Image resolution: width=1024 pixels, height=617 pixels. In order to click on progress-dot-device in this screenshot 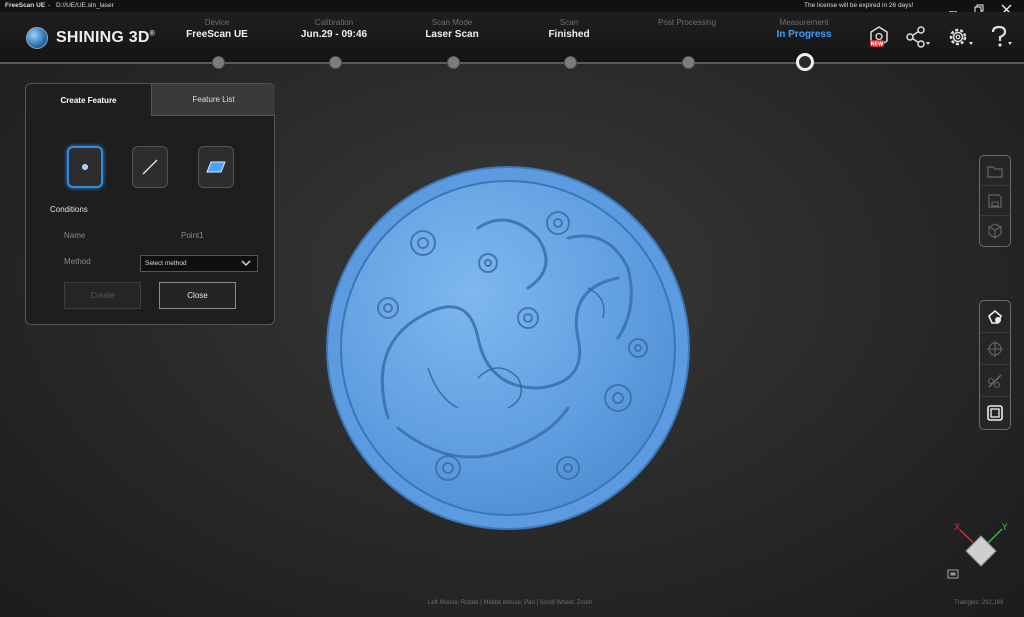, I will do `click(218, 62)`.